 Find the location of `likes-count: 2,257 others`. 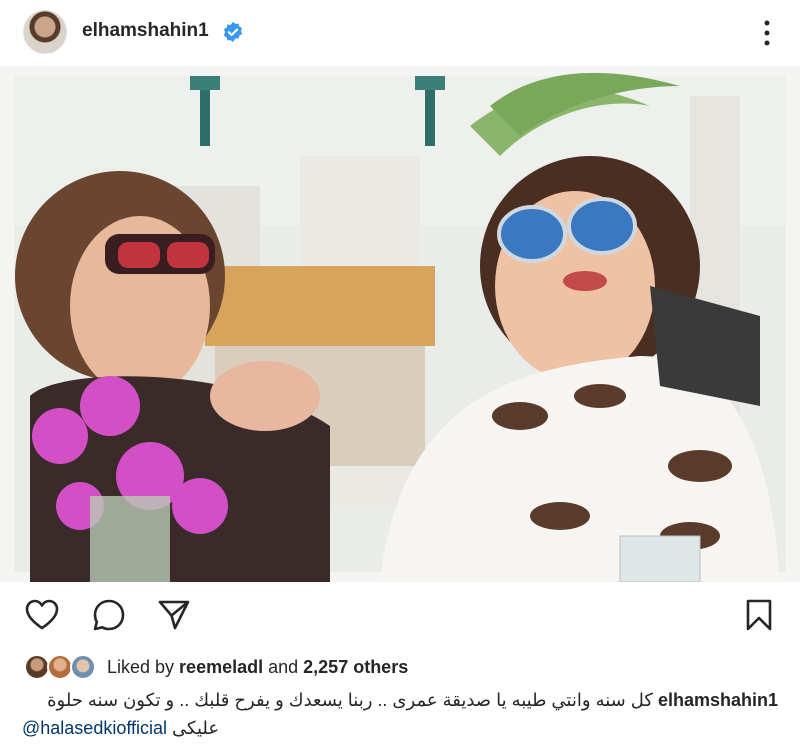

likes-count: 2,257 others is located at coordinates (355, 667).